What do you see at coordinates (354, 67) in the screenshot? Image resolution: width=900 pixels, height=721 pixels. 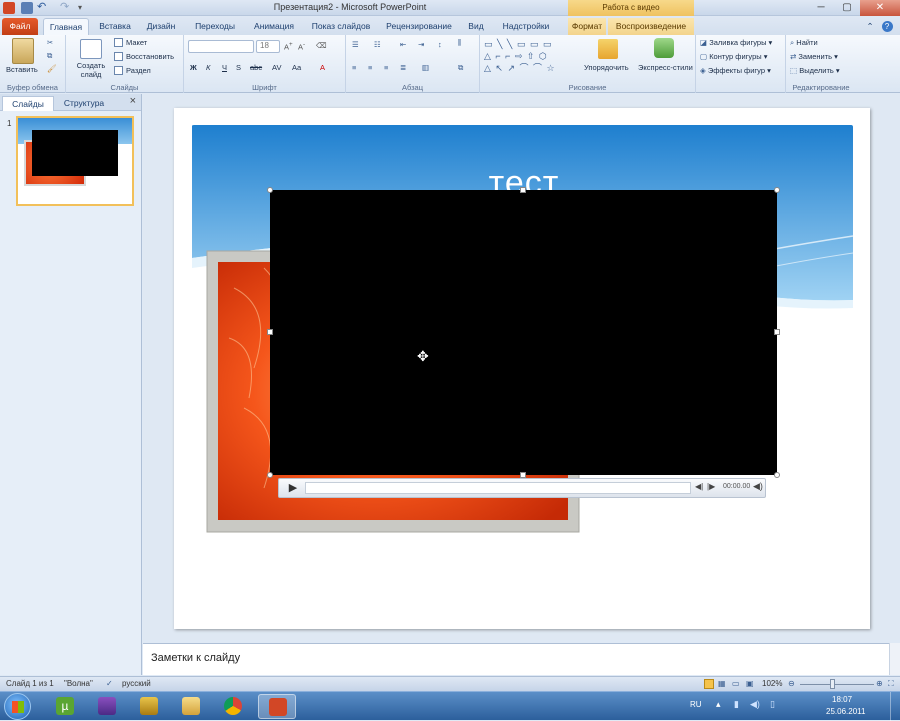 I see `align-left-icon: ≡` at bounding box center [354, 67].